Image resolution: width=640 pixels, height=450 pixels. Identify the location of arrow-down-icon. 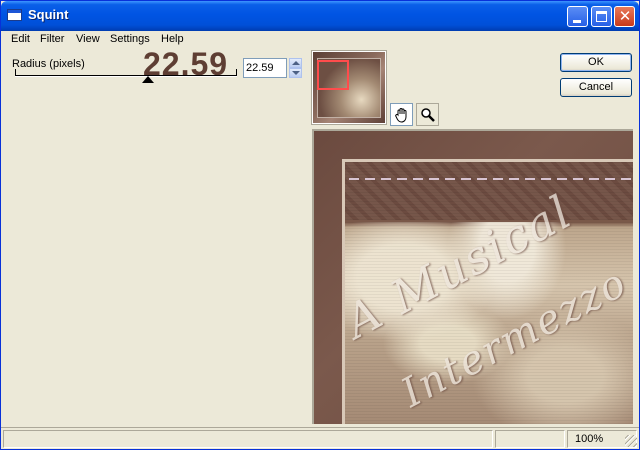
(296, 73).